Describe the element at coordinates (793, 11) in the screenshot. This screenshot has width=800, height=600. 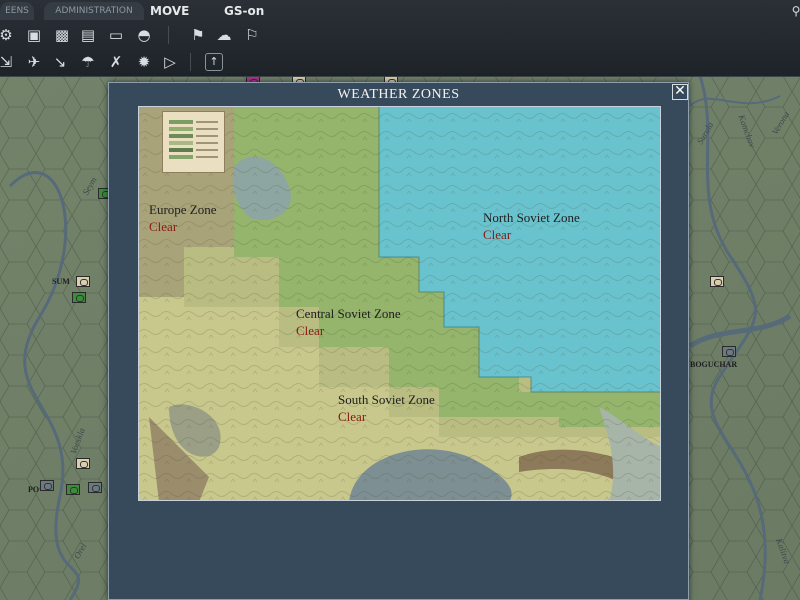
I see `search-icon: ⚲` at that location.